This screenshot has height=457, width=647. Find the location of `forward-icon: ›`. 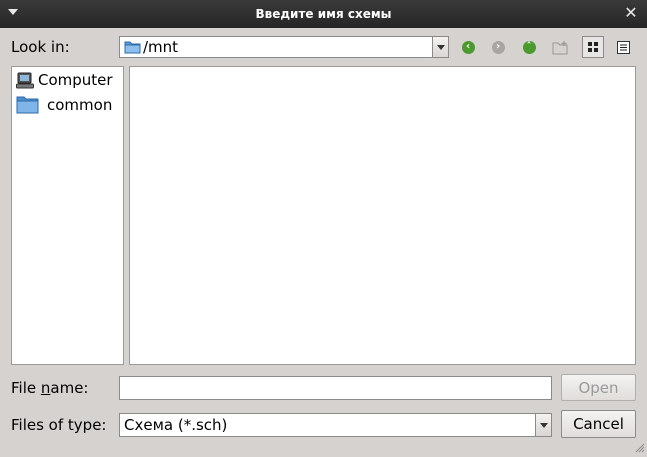

forward-icon: › is located at coordinates (498, 47).